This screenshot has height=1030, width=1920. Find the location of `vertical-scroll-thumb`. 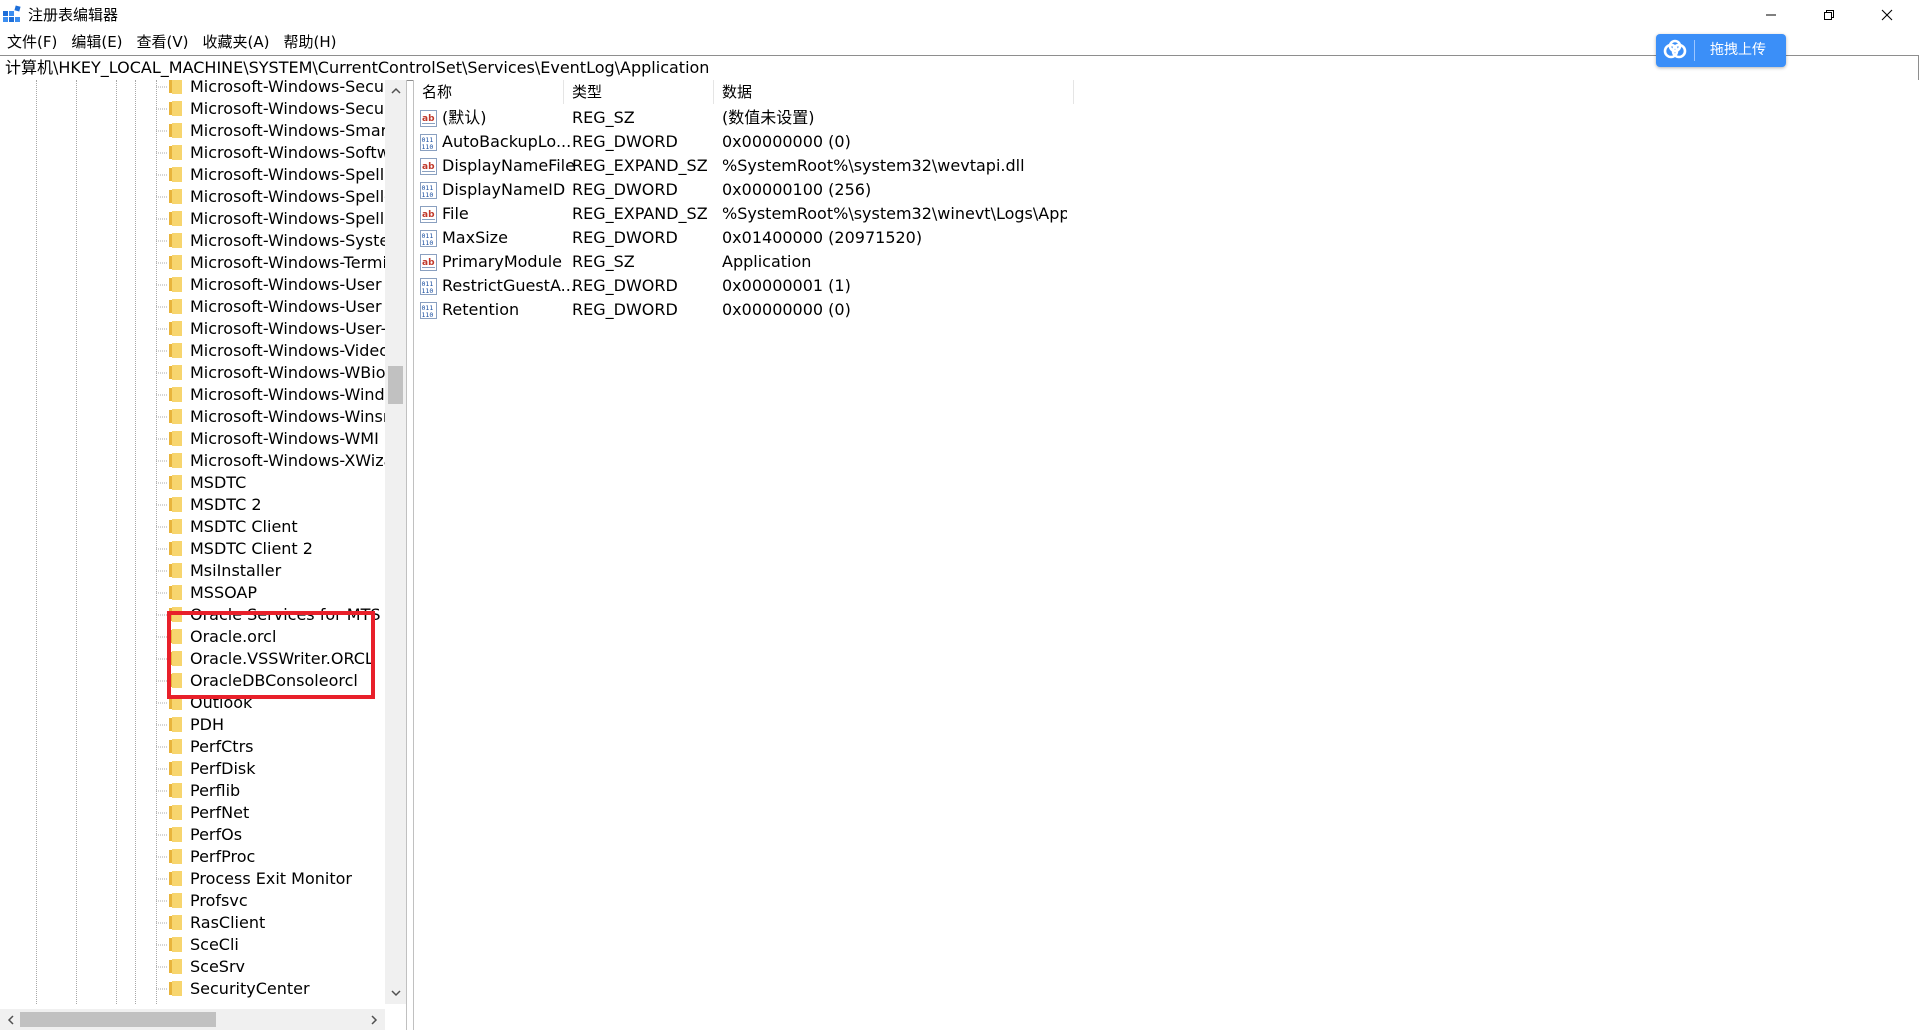

vertical-scroll-thumb is located at coordinates (395, 385).